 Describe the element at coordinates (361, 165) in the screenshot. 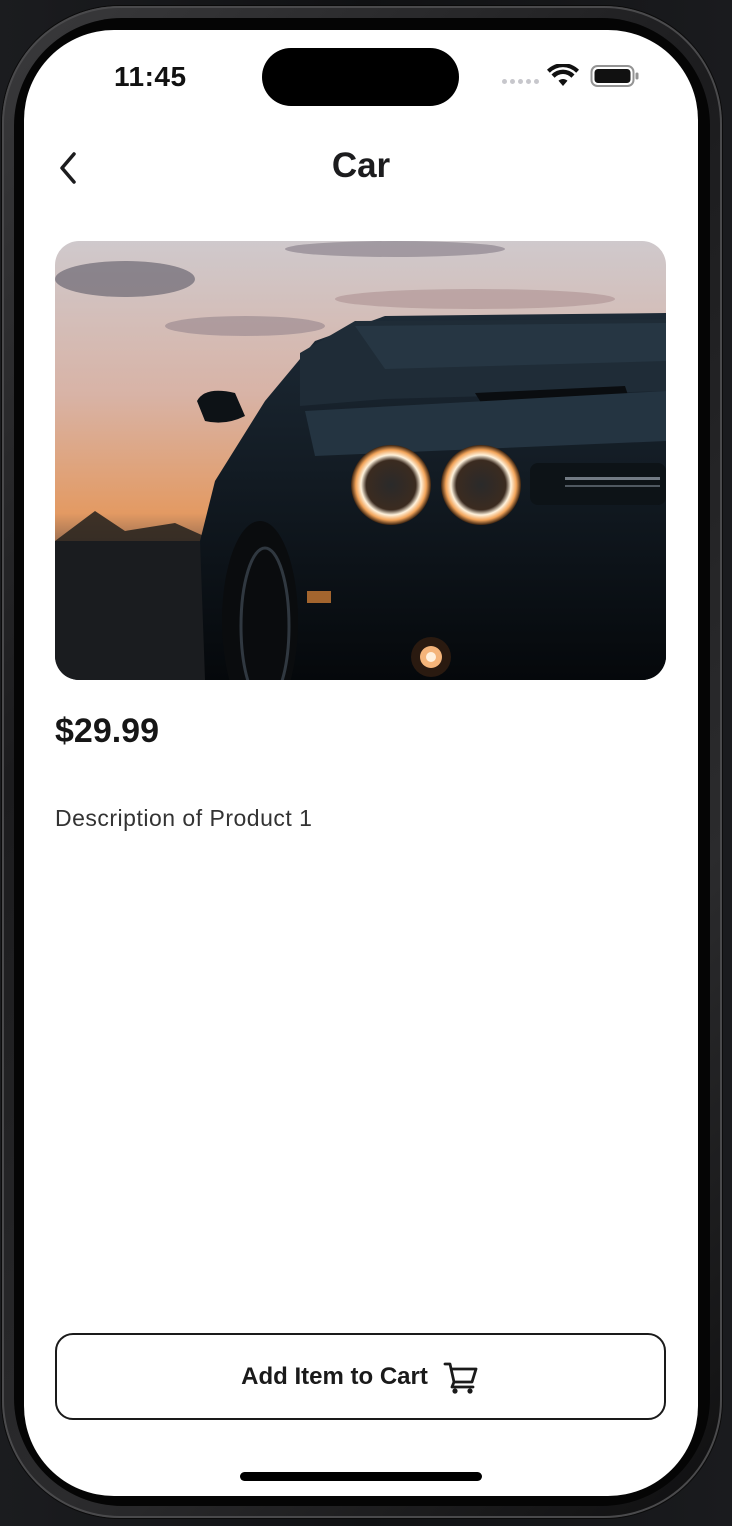

I see `page-title: Car` at that location.